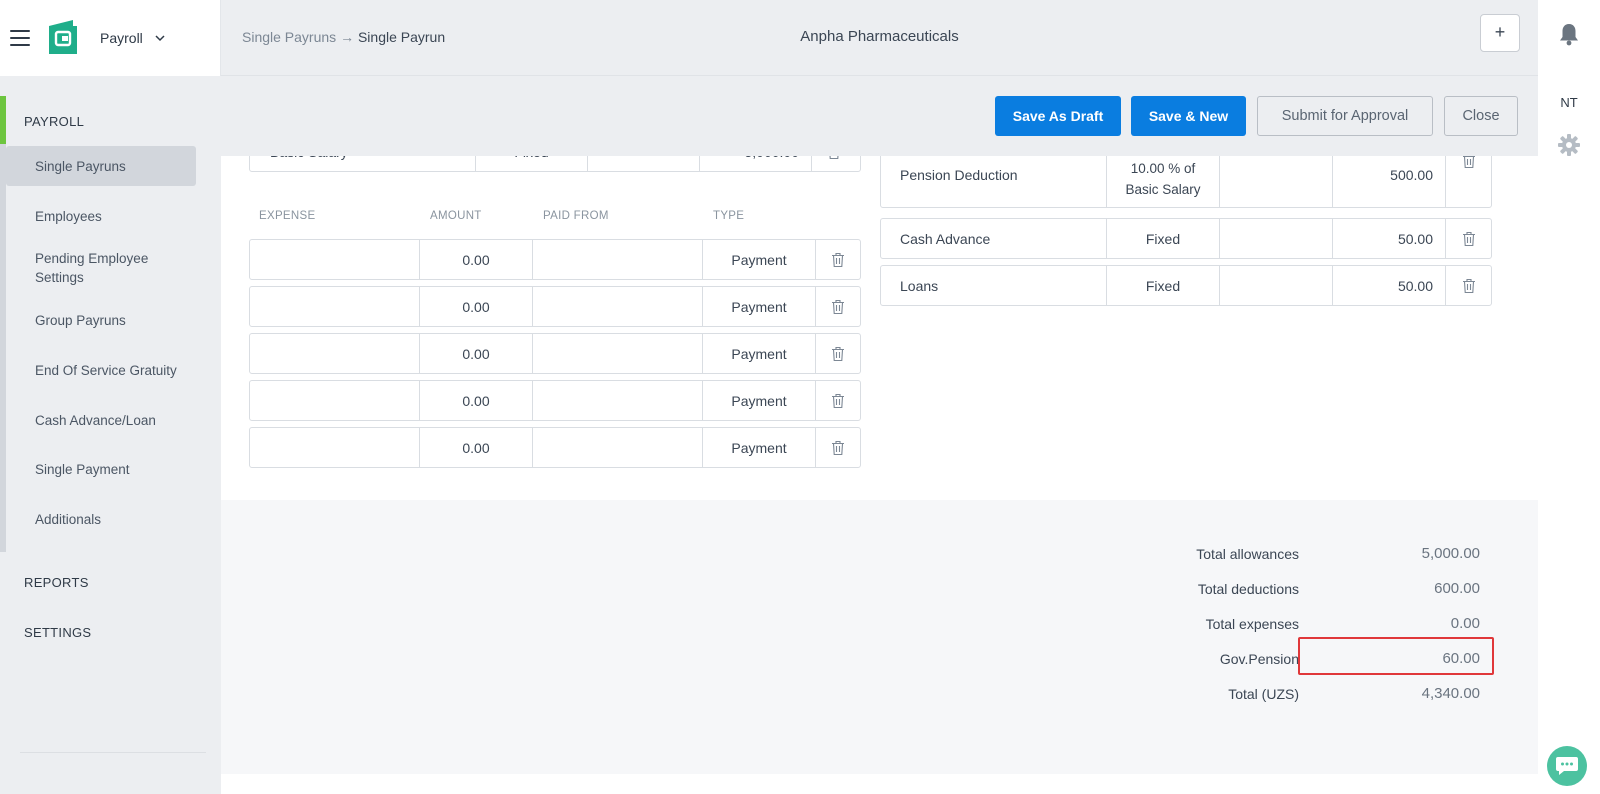 This screenshot has width=1600, height=794. What do you see at coordinates (101, 216) in the screenshot?
I see `sidebar-item-employees: Employees` at bounding box center [101, 216].